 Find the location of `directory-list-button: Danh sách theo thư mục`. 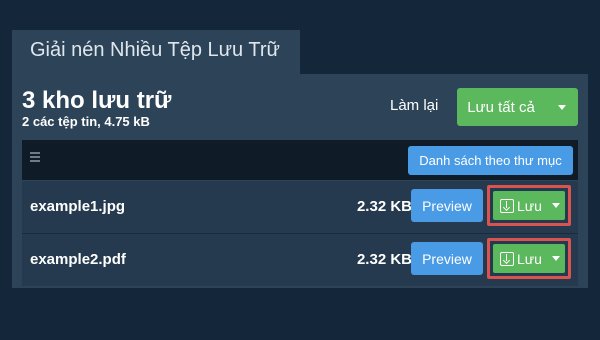

directory-list-button: Danh sách theo thư mục is located at coordinates (490, 160).